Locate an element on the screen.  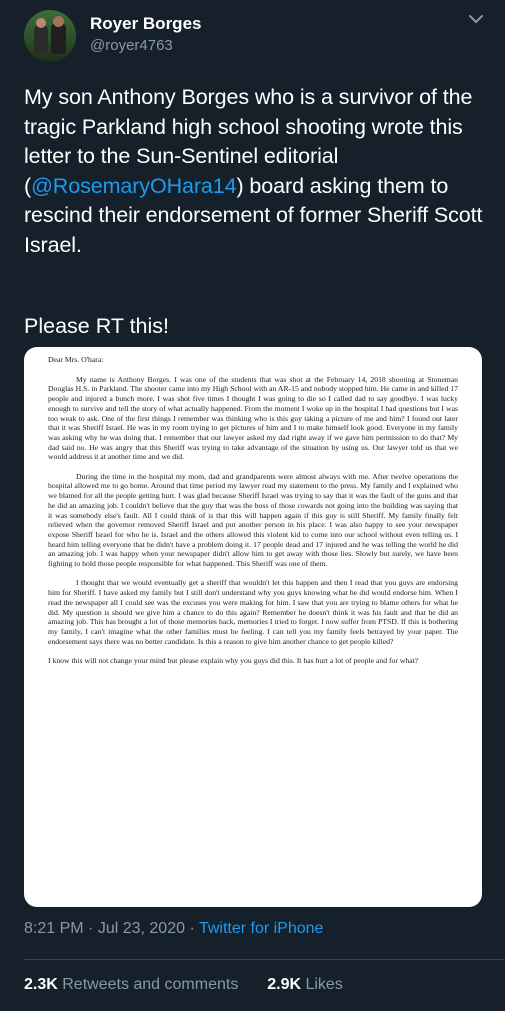
likes-stat: 2.9K Likes is located at coordinates (305, 984).